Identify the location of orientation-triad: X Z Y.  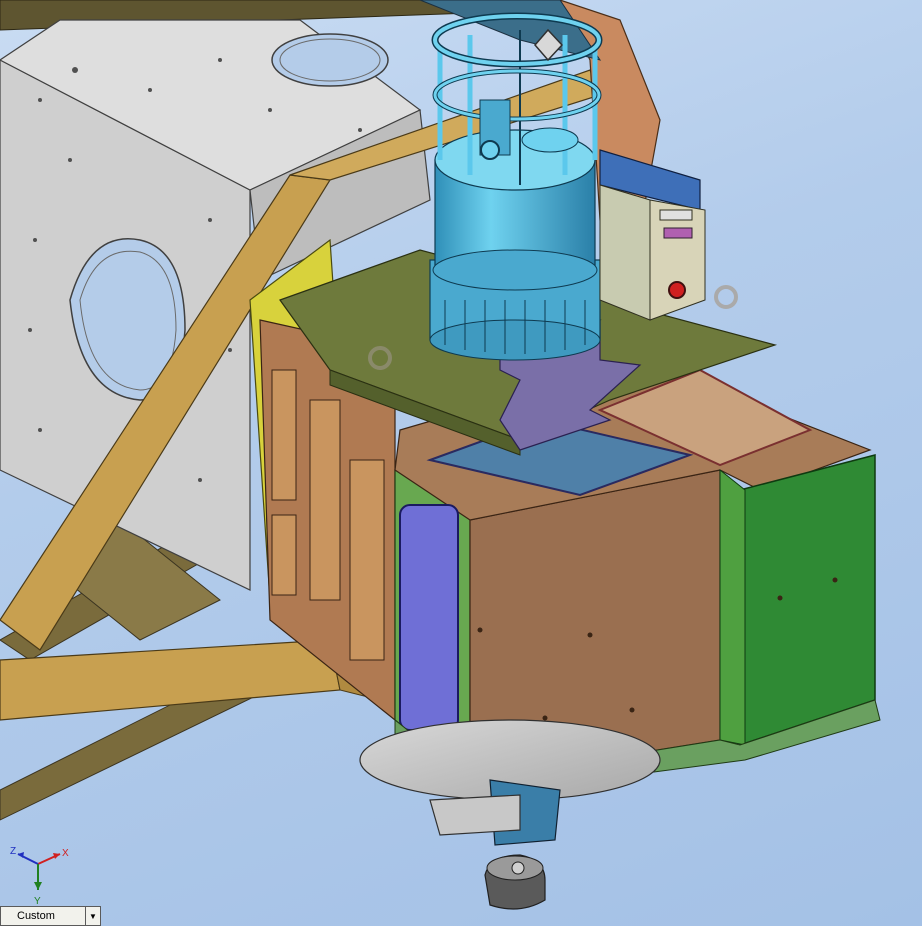
(39, 876).